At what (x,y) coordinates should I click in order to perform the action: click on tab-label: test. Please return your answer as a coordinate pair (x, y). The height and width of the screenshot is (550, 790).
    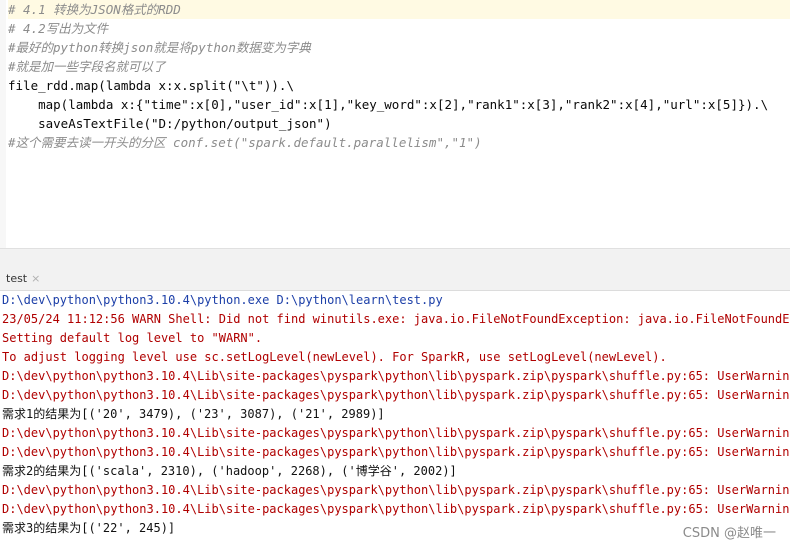
    Looking at the image, I should click on (17, 278).